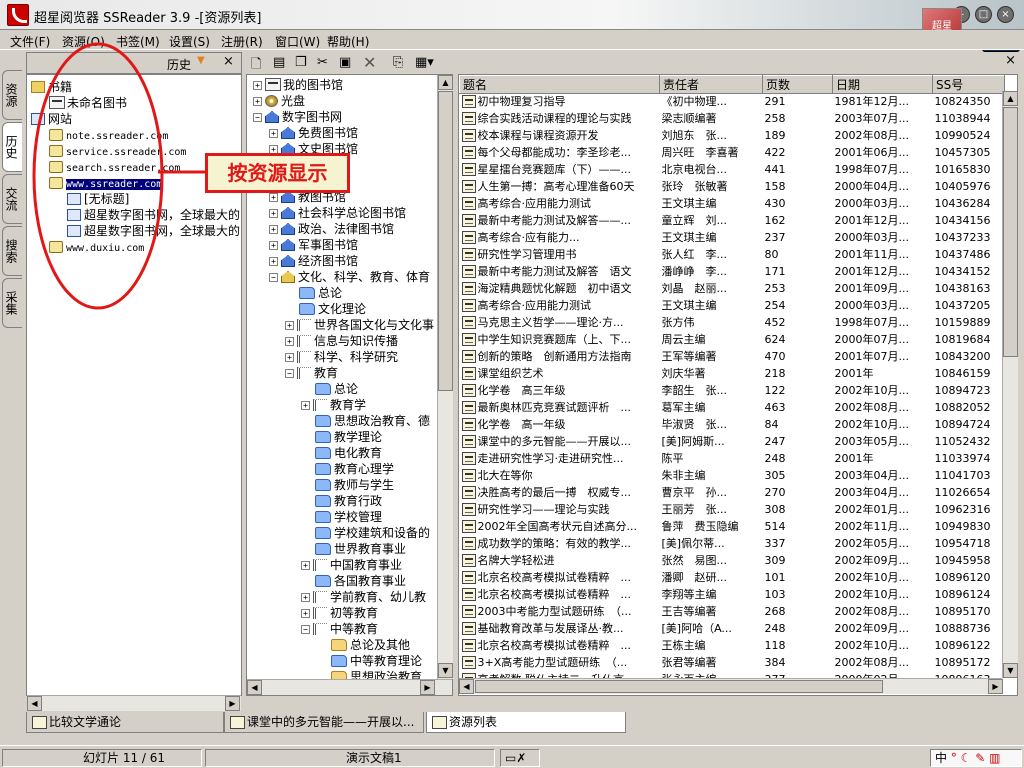  What do you see at coordinates (228, 61) in the screenshot?
I see `close-panel-icon: ×` at bounding box center [228, 61].